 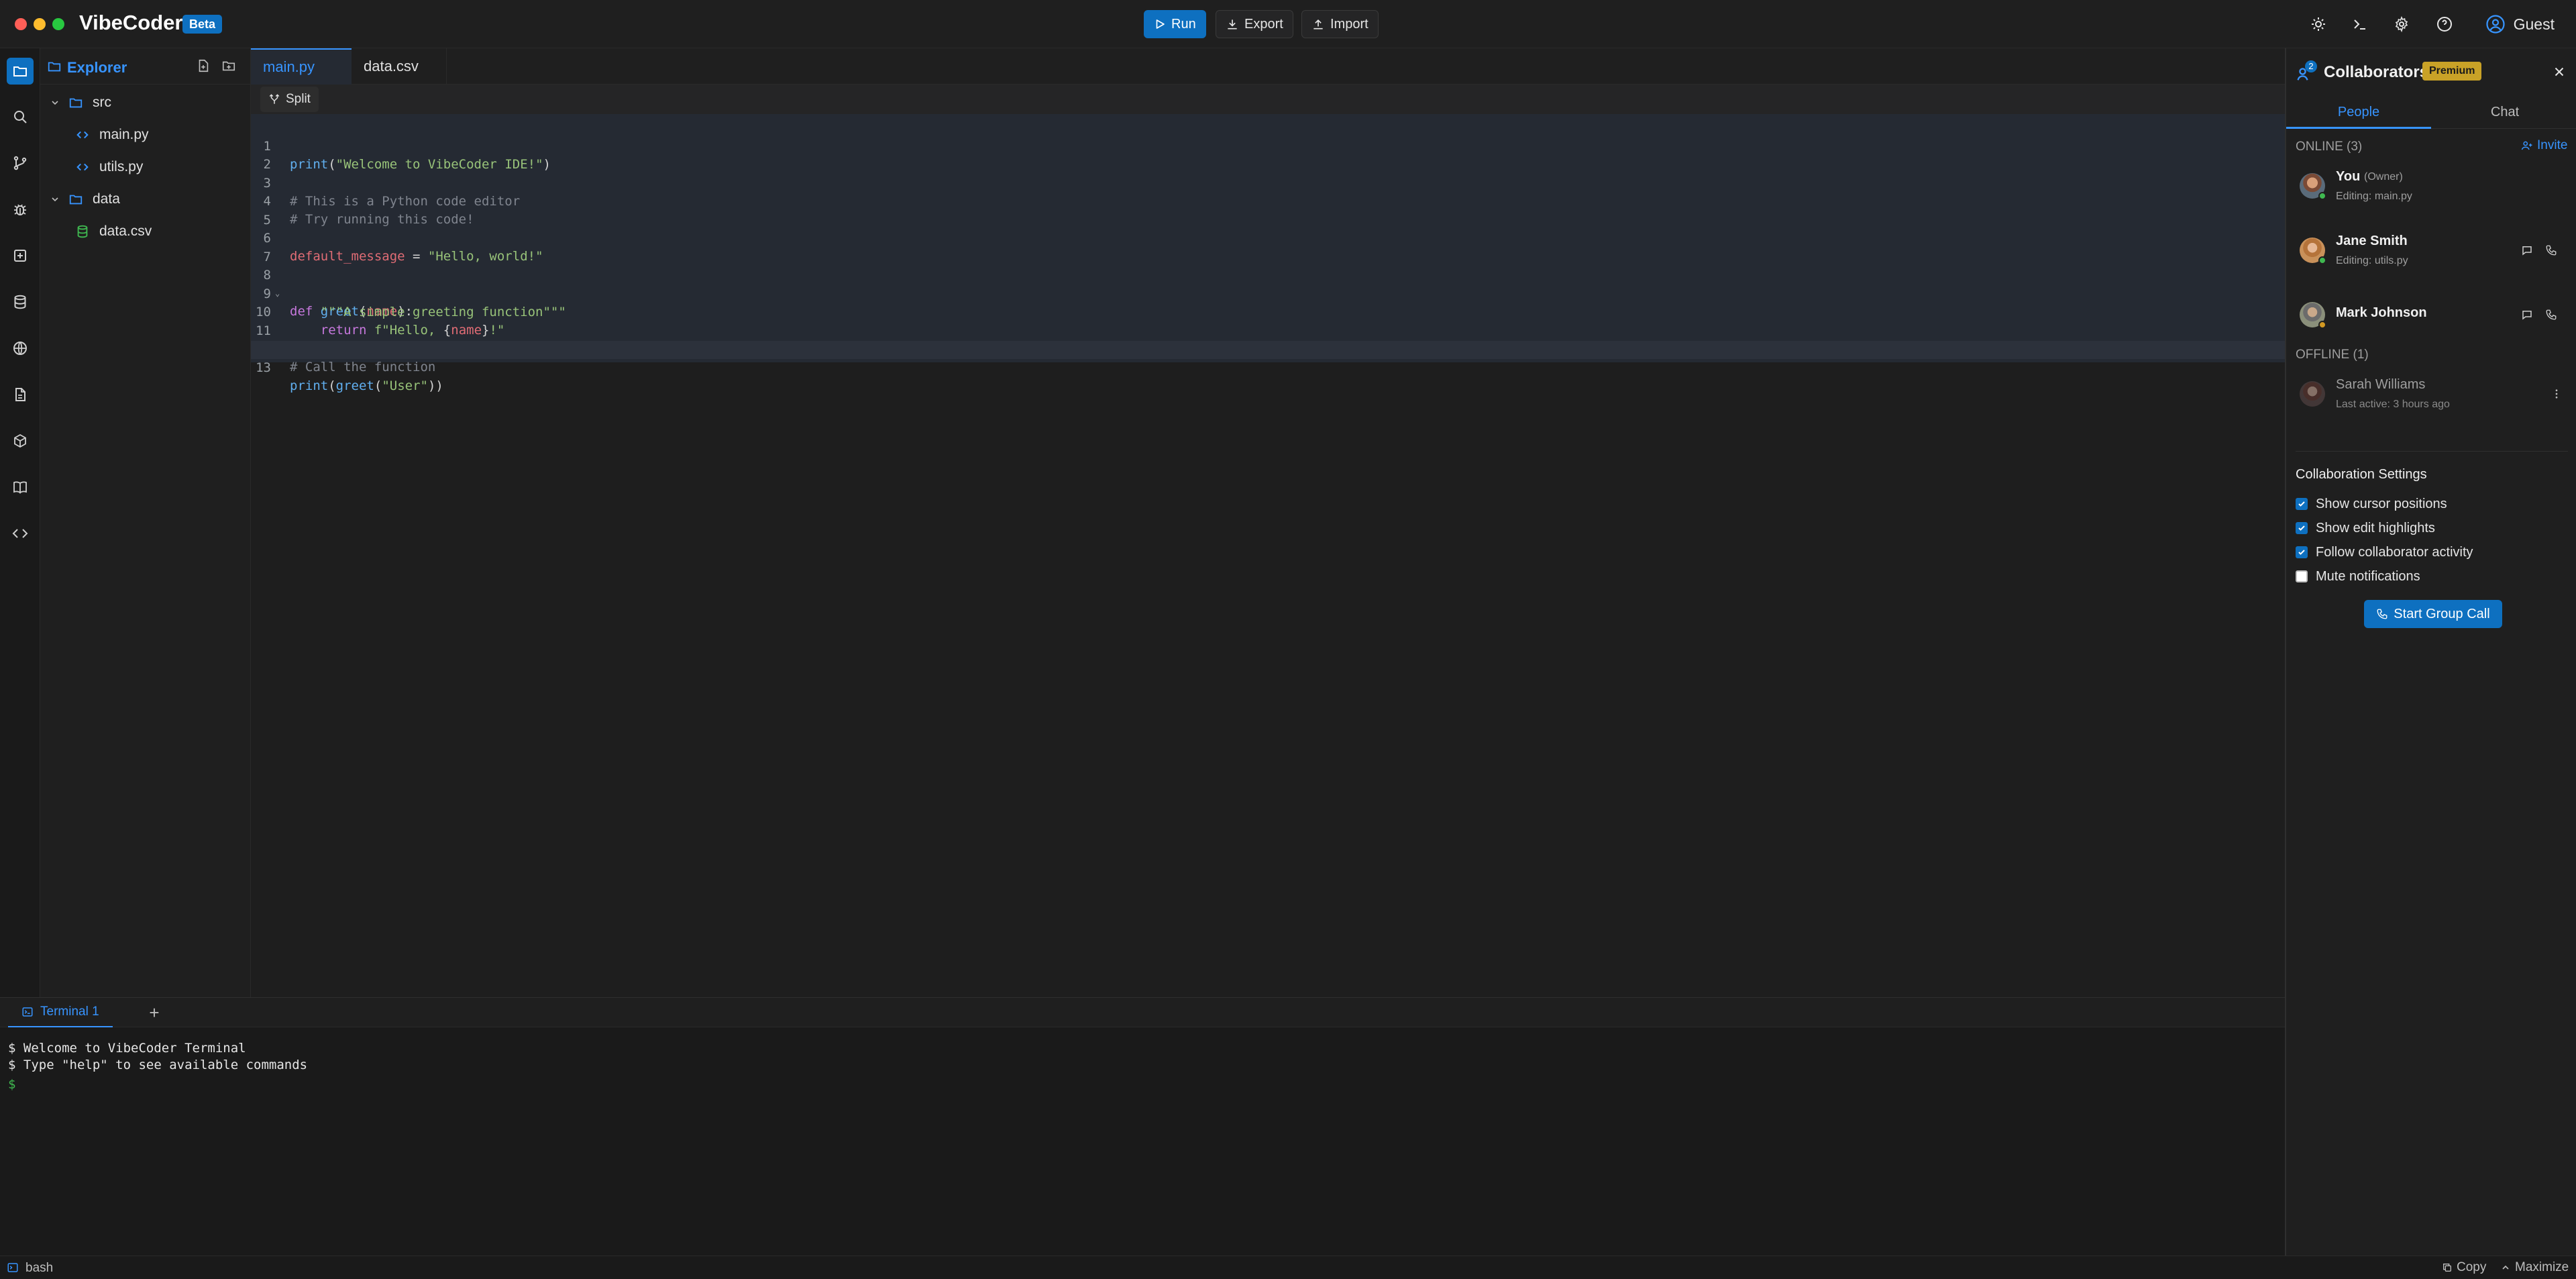 I want to click on editor-toolbar: Split, so click(x=1268, y=99).